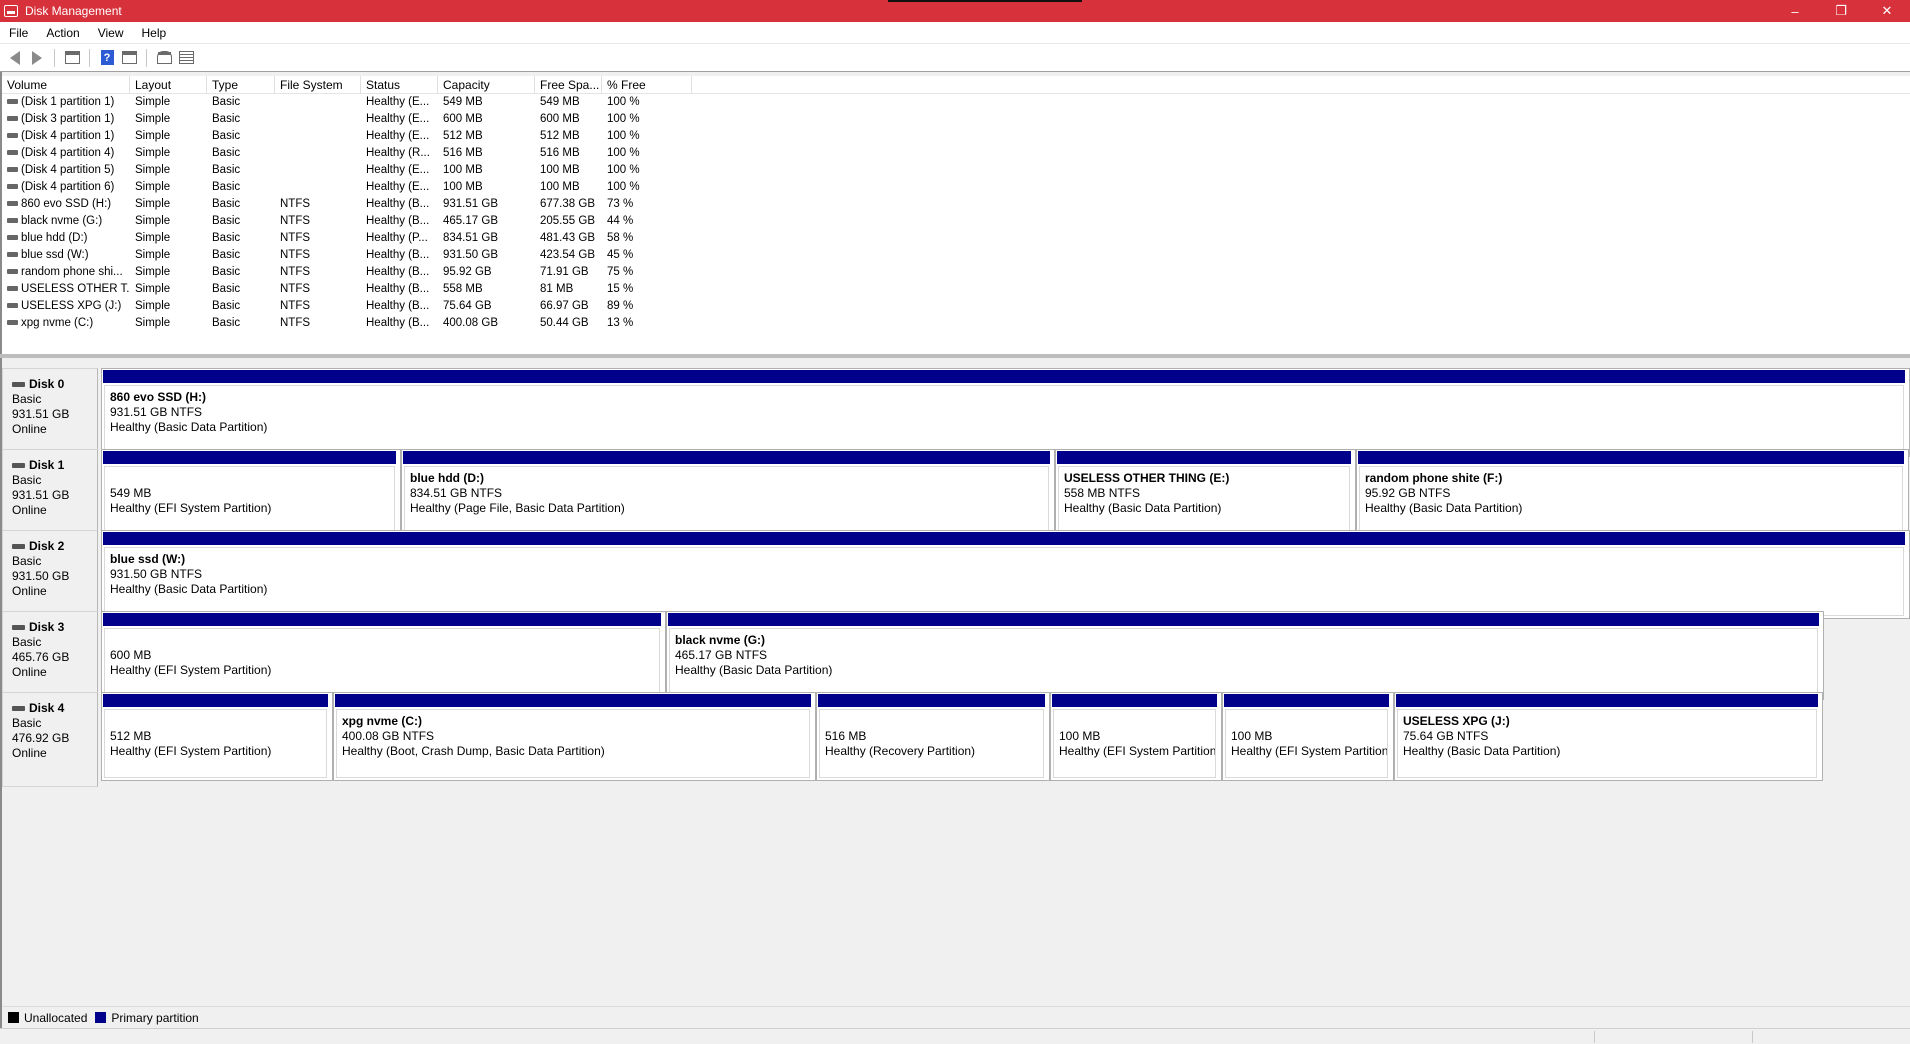 The width and height of the screenshot is (1910, 1044). Describe the element at coordinates (463, 289) in the screenshot. I see `cell-capacity: 558 MB` at that location.